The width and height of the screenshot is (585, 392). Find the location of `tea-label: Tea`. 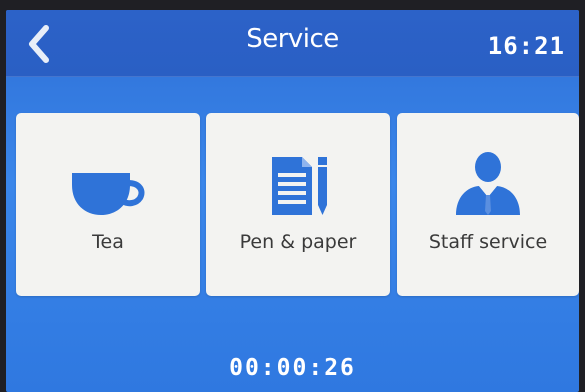

tea-label: Tea is located at coordinates (108, 242).